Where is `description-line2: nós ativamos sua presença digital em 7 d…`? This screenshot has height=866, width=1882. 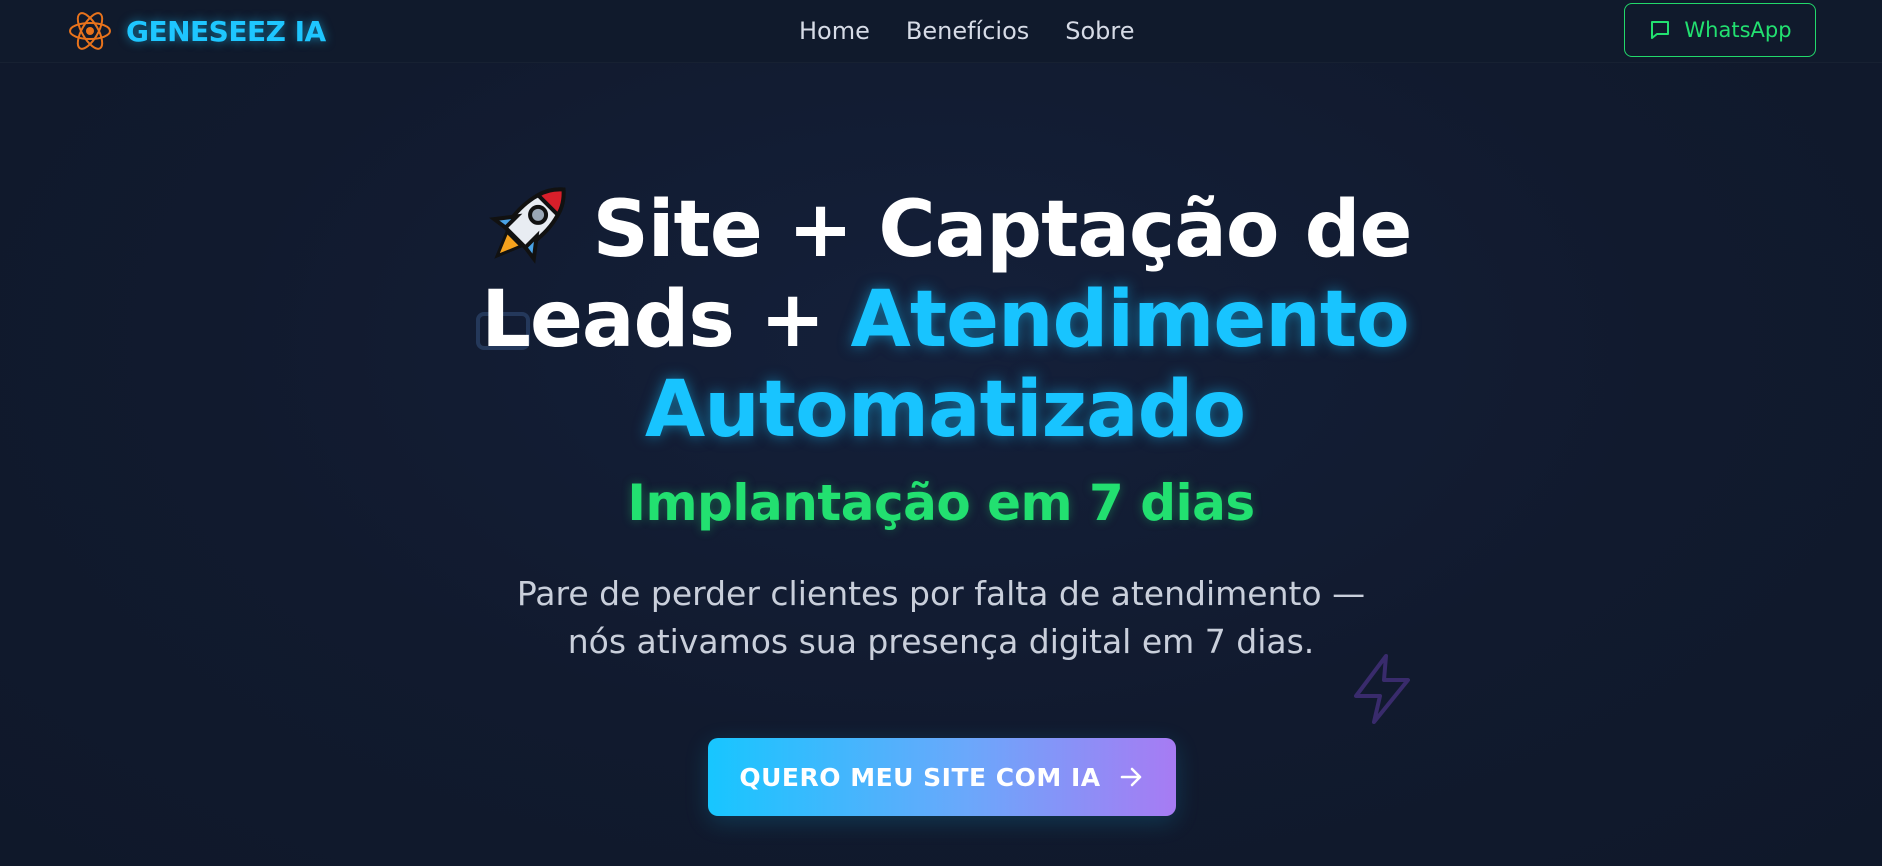 description-line2: nós ativamos sua presença digital em 7 d… is located at coordinates (941, 641).